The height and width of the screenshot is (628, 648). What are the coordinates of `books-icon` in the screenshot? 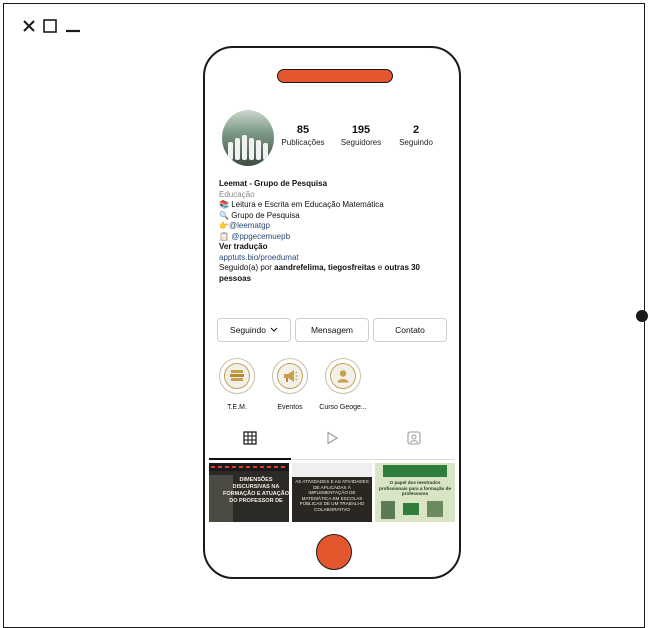 It's located at (237, 375).